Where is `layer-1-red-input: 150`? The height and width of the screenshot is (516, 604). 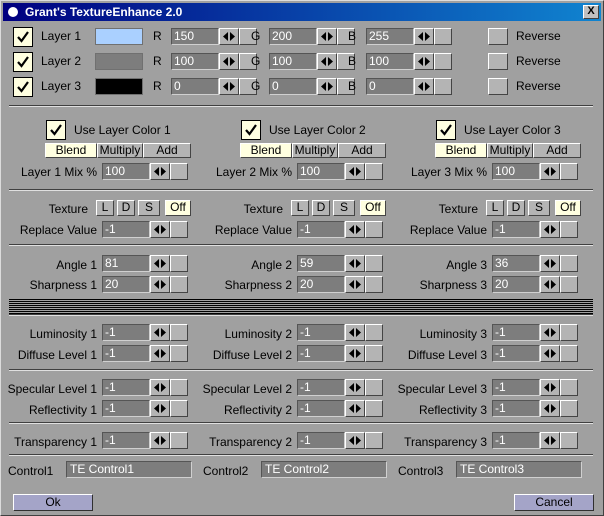 layer-1-red-input: 150 is located at coordinates (195, 36).